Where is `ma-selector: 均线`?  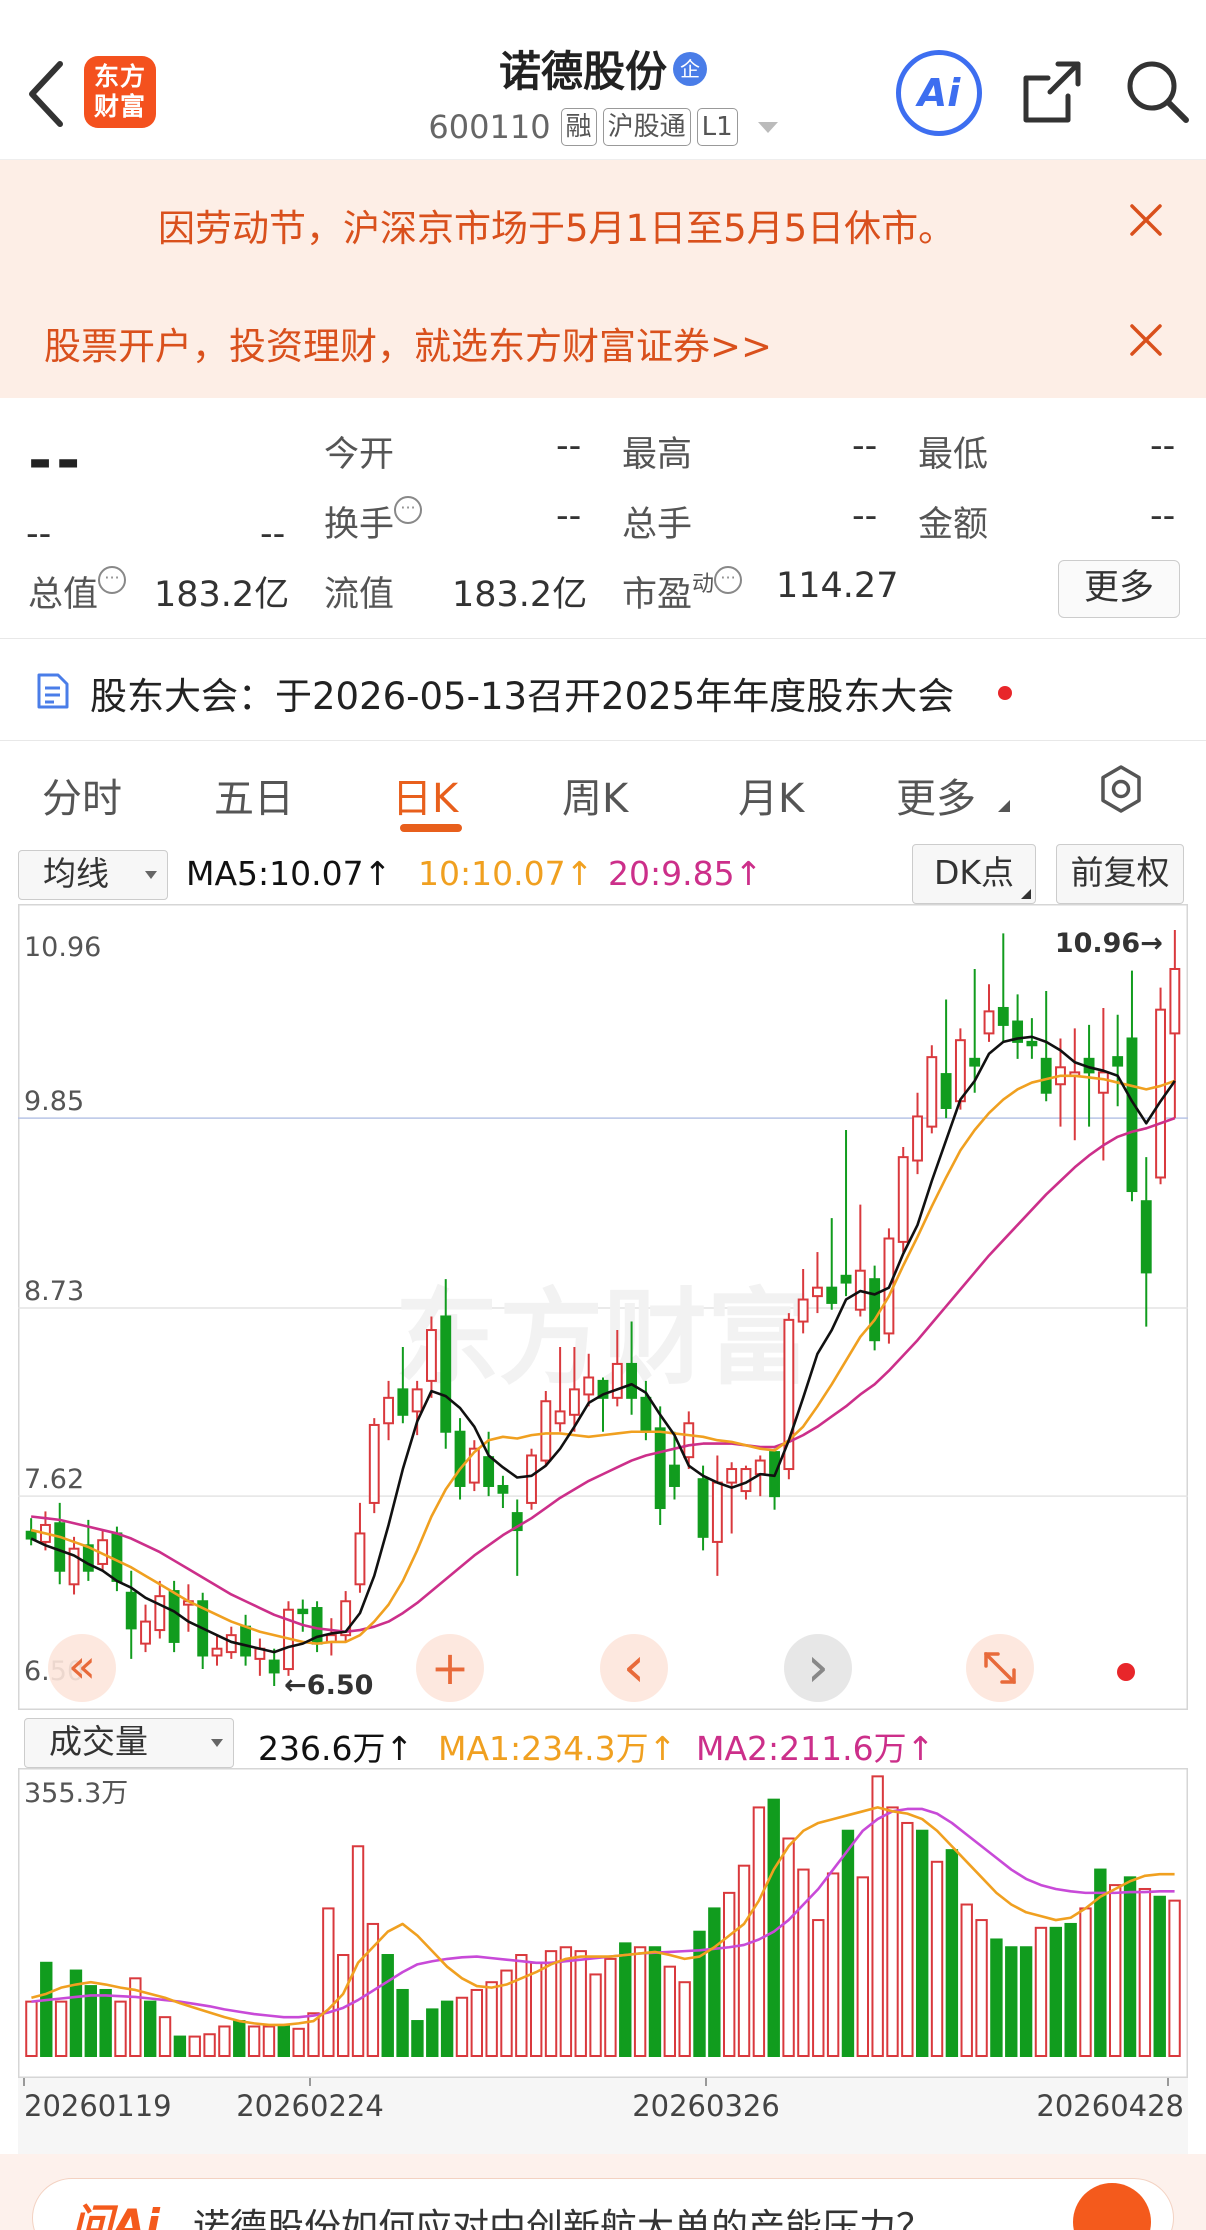
ma-selector: 均线 is located at coordinates (93, 875).